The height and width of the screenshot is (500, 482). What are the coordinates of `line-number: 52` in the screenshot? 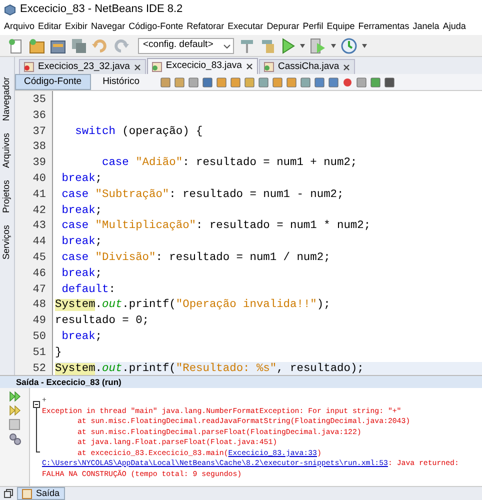 It's located at (39, 369).